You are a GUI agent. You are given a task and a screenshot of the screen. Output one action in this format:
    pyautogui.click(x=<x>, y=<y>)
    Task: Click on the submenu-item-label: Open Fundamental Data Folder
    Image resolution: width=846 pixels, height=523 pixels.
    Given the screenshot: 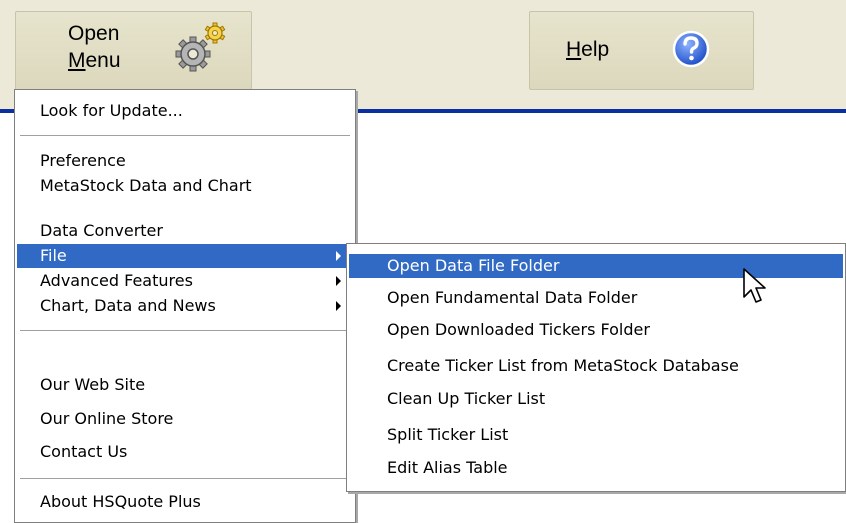 What is the action you would take?
    pyautogui.click(x=512, y=297)
    